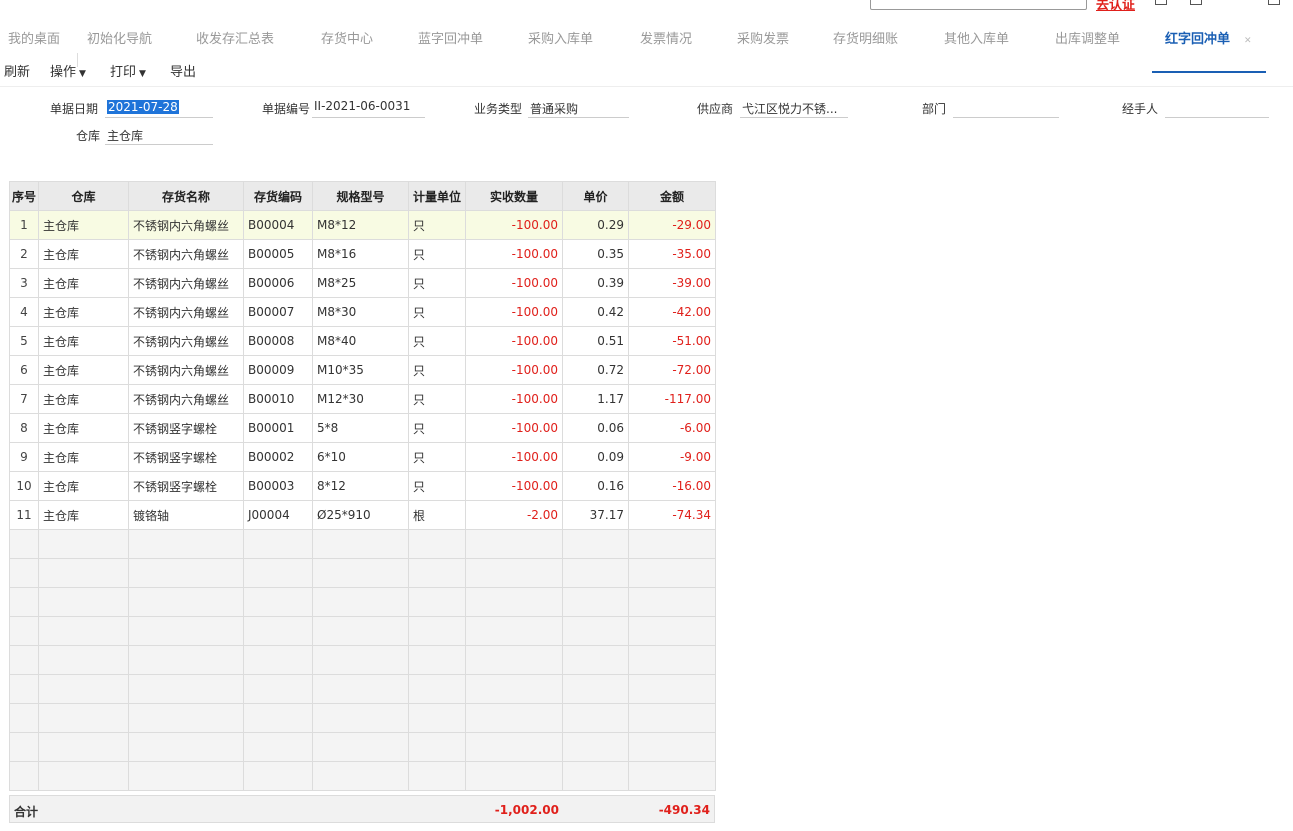 This screenshot has width=1293, height=831. I want to click on cell-item-name: 不锈钢内六角螺丝, so click(186, 370).